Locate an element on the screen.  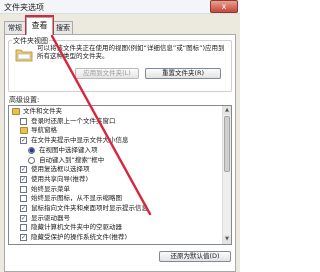
setting-label: 在文件夹提示中显示文件大小信息 is located at coordinates (80, 140).